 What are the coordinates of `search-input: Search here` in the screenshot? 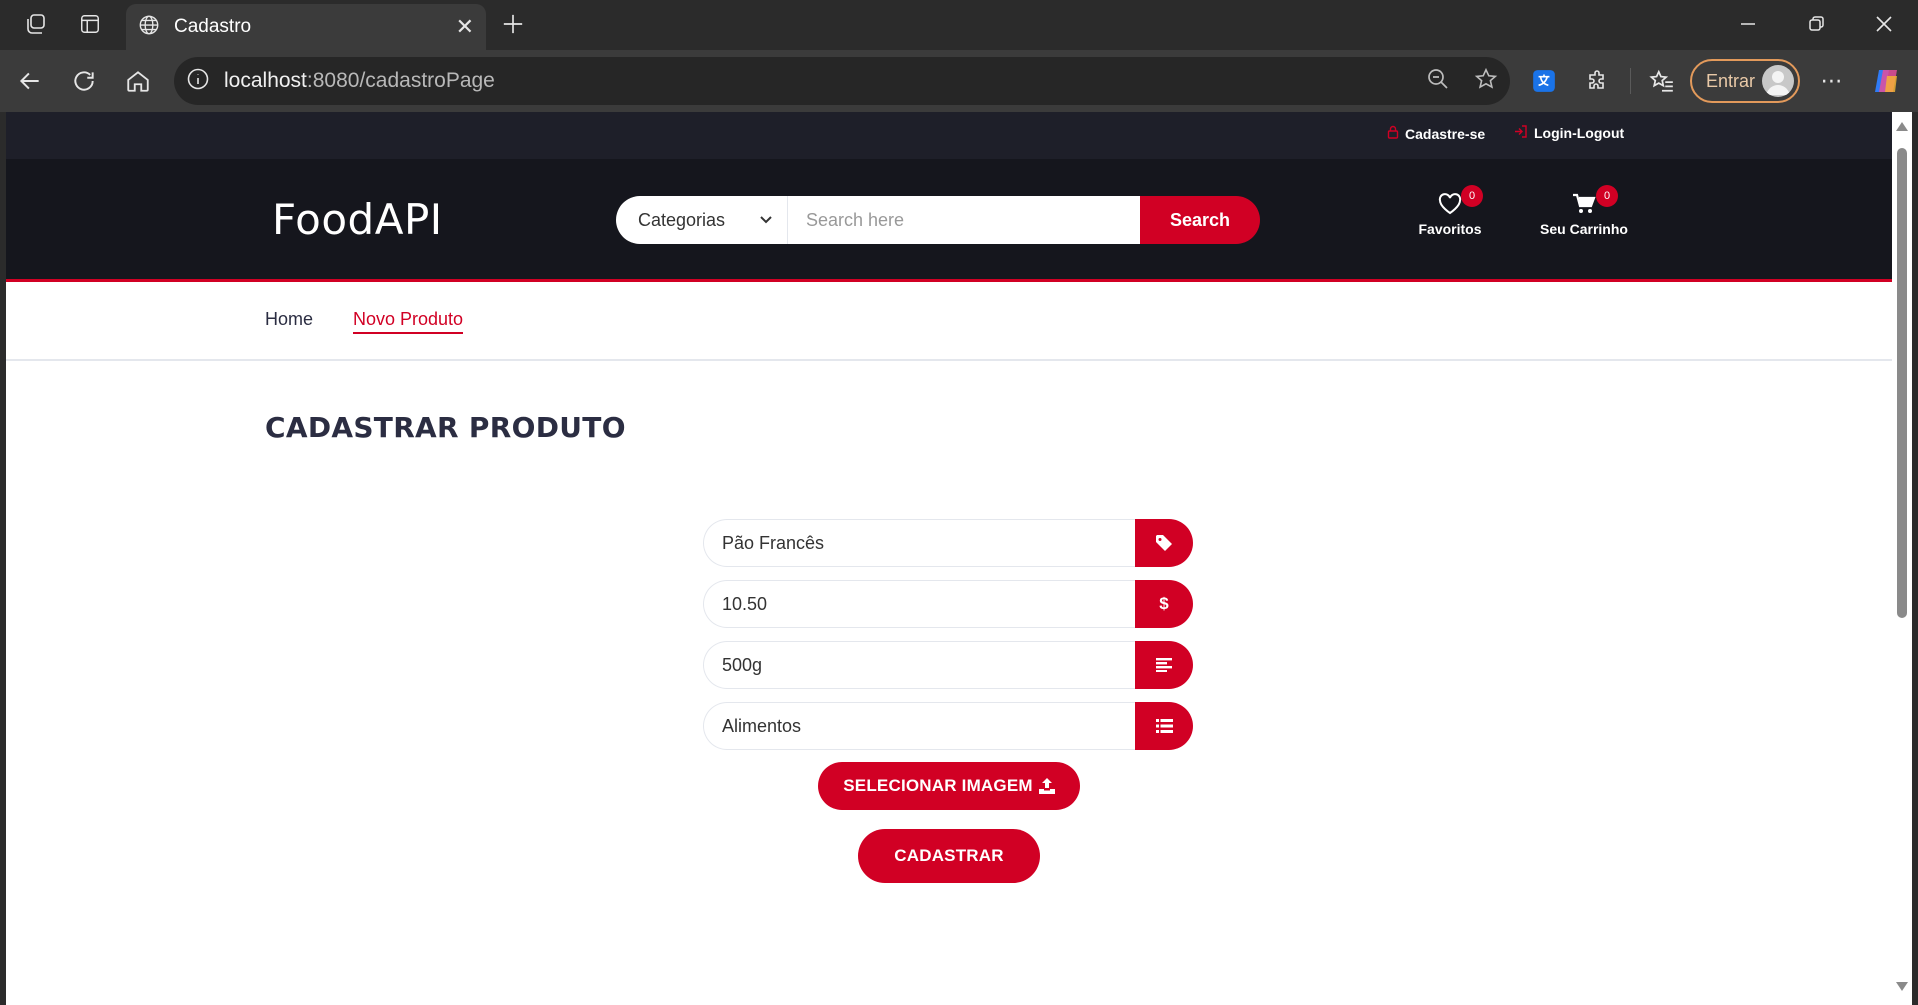 It's located at (964, 220).